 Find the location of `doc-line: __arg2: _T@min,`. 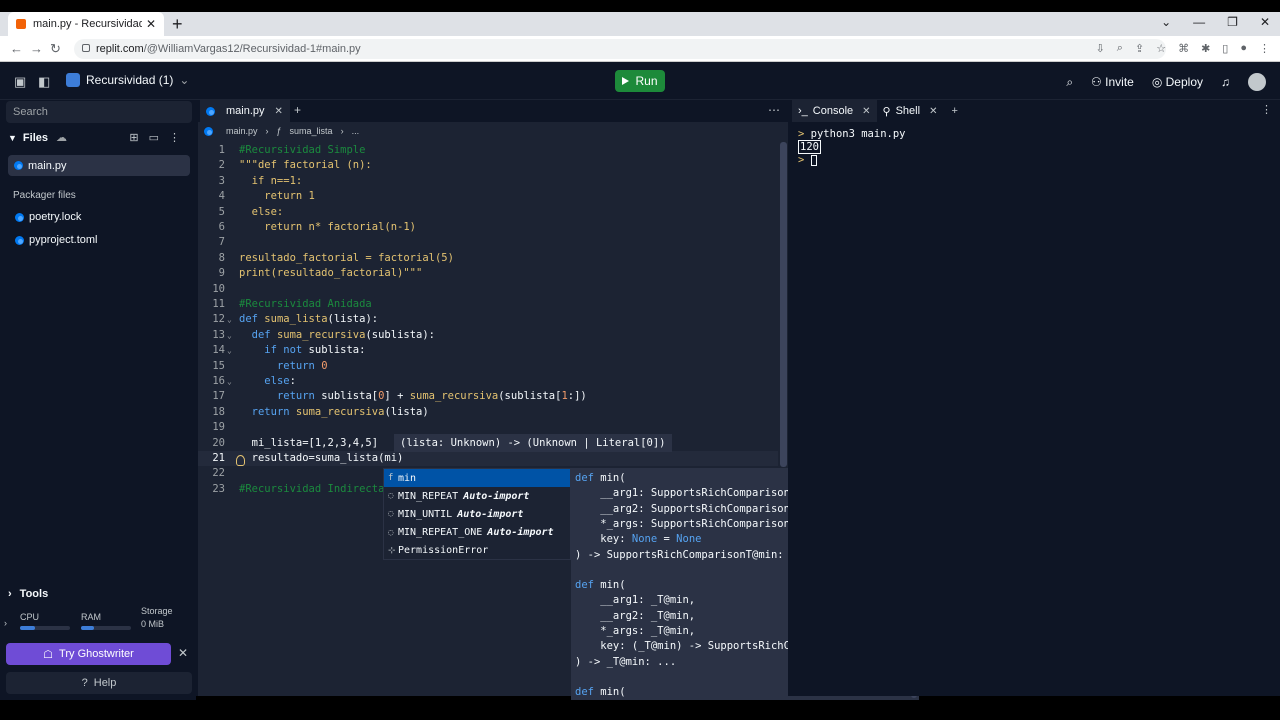

doc-line: __arg2: _T@min, is located at coordinates (635, 615).